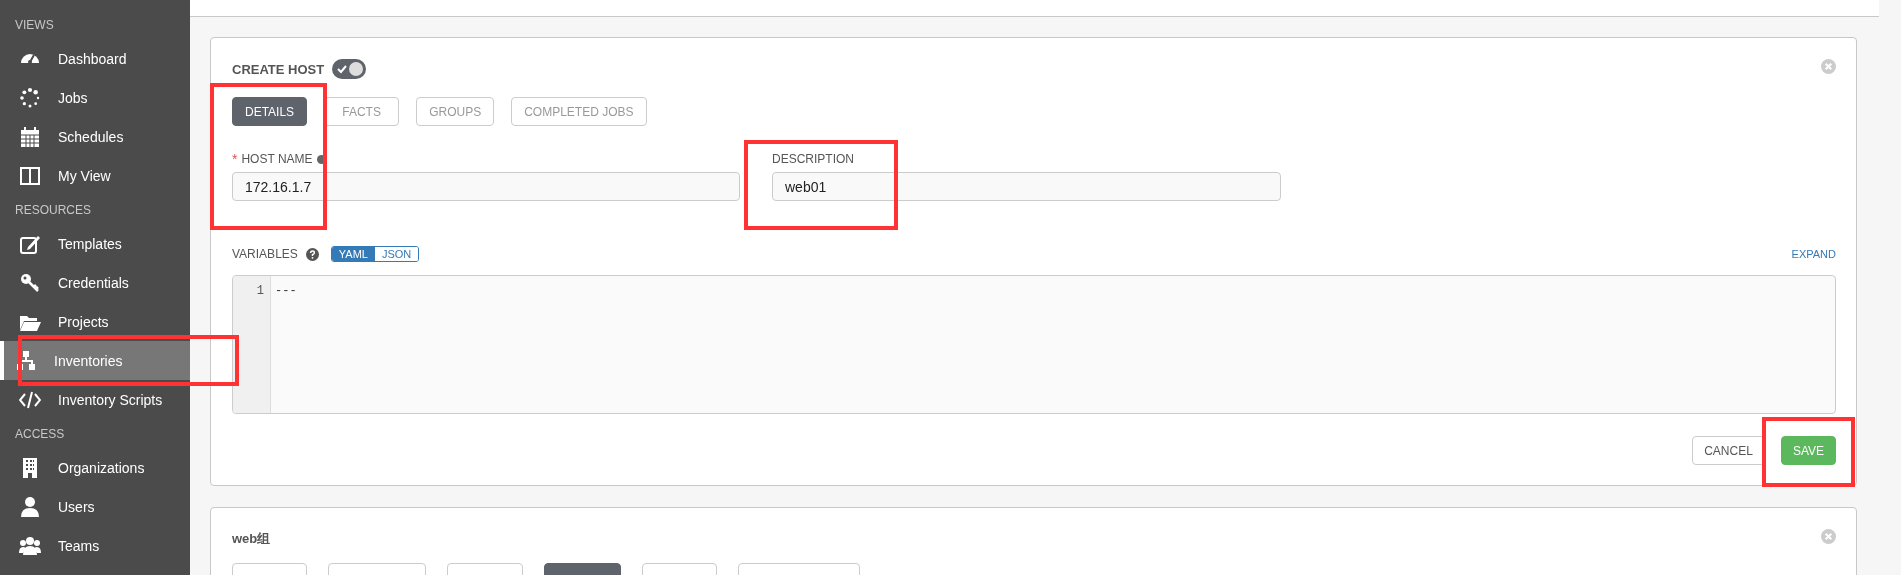 This screenshot has height=575, width=1901. Describe the element at coordinates (265, 254) in the screenshot. I see `field-label: VARIABLES` at that location.